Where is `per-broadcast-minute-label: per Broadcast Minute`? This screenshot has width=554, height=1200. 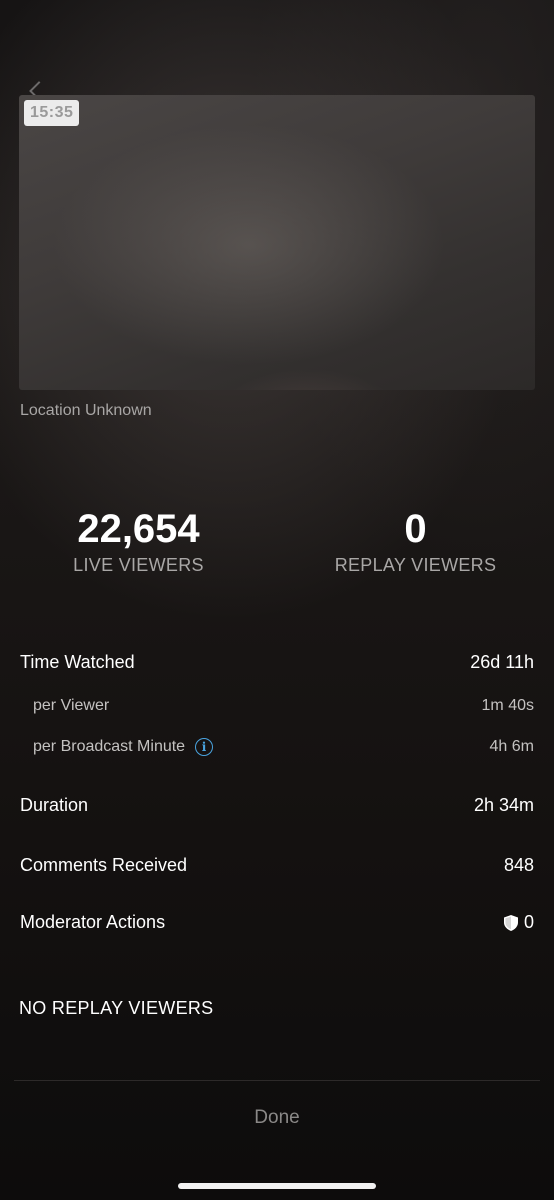 per-broadcast-minute-label: per Broadcast Minute is located at coordinates (109, 746).